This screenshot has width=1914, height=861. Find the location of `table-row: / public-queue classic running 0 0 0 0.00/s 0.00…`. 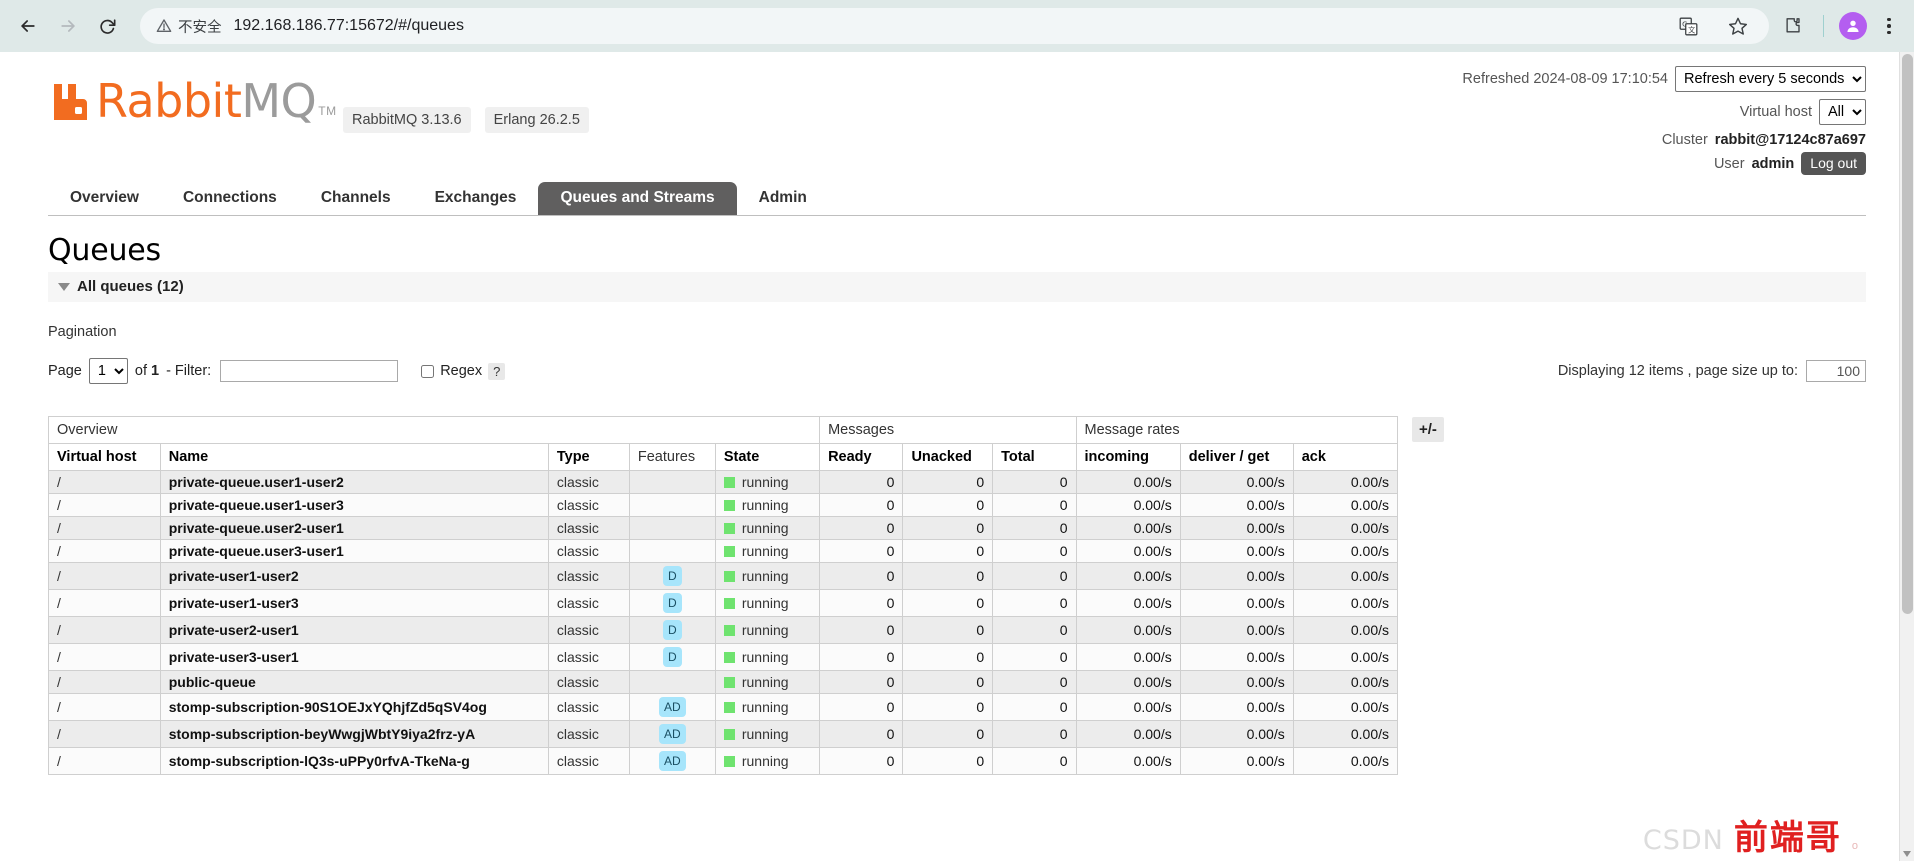

table-row: / public-queue classic running 0 0 0 0.00/s 0.00… is located at coordinates (723, 682).